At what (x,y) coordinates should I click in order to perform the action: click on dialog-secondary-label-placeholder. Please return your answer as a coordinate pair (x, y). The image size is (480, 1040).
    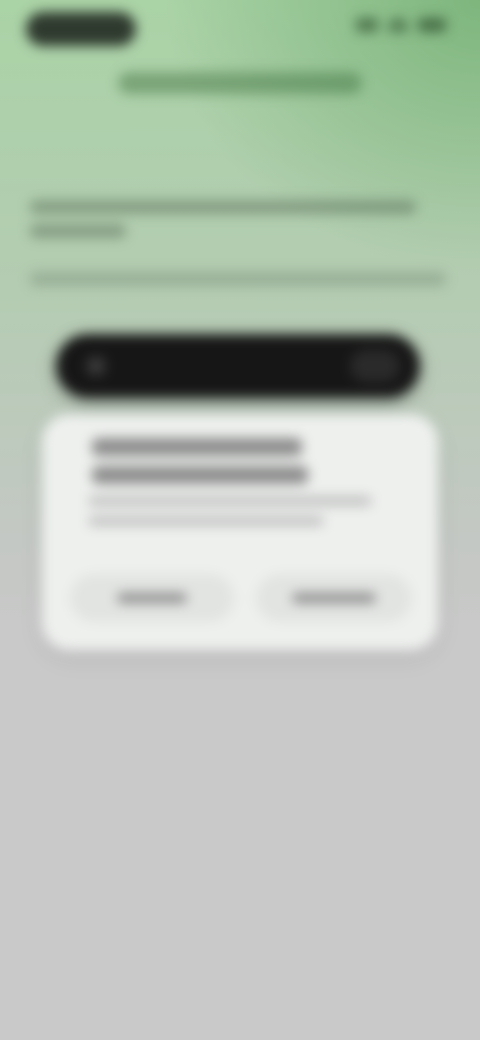
    Looking at the image, I should click on (152, 598).